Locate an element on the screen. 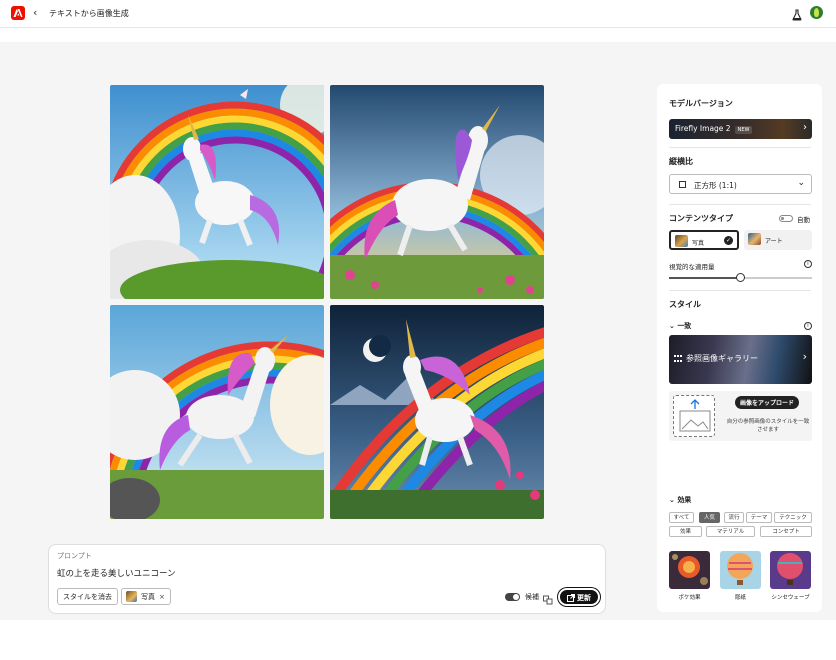  content-type-title: コンテンツタイプ is located at coordinates (701, 218).